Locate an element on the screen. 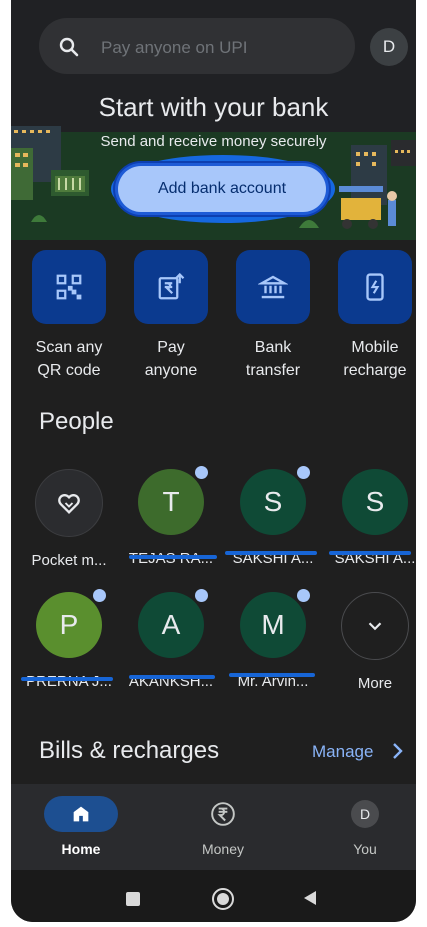  action-mobile-recharge: Mobile recharge is located at coordinates (372, 316).